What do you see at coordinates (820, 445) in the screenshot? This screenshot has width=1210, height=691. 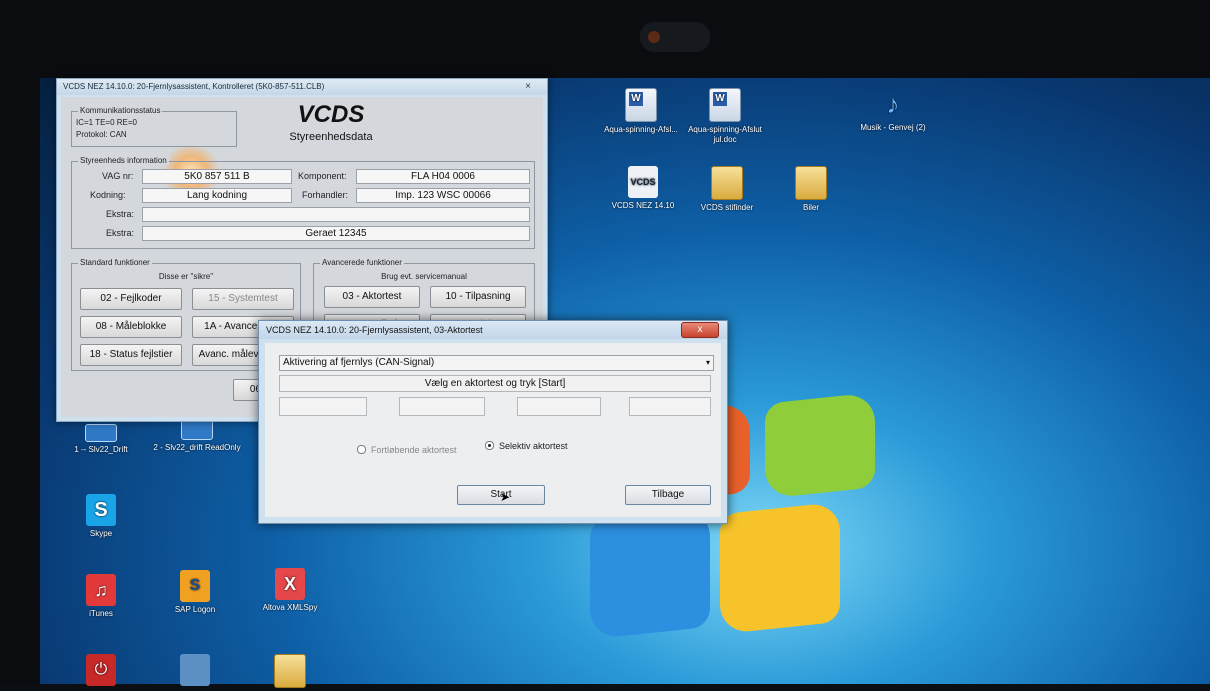 I see `windows-logo-green-pane` at bounding box center [820, 445].